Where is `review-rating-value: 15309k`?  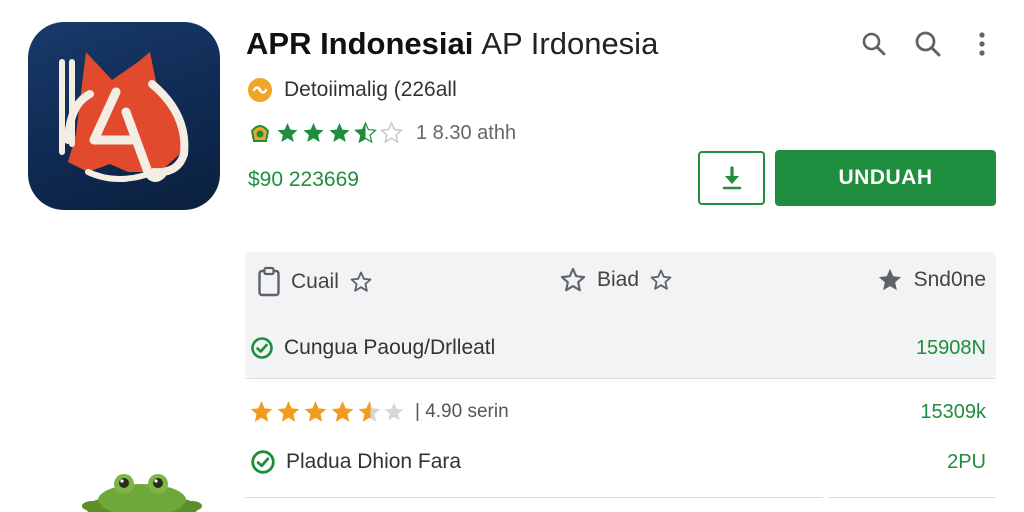
review-rating-value: 15309k is located at coordinates (953, 411).